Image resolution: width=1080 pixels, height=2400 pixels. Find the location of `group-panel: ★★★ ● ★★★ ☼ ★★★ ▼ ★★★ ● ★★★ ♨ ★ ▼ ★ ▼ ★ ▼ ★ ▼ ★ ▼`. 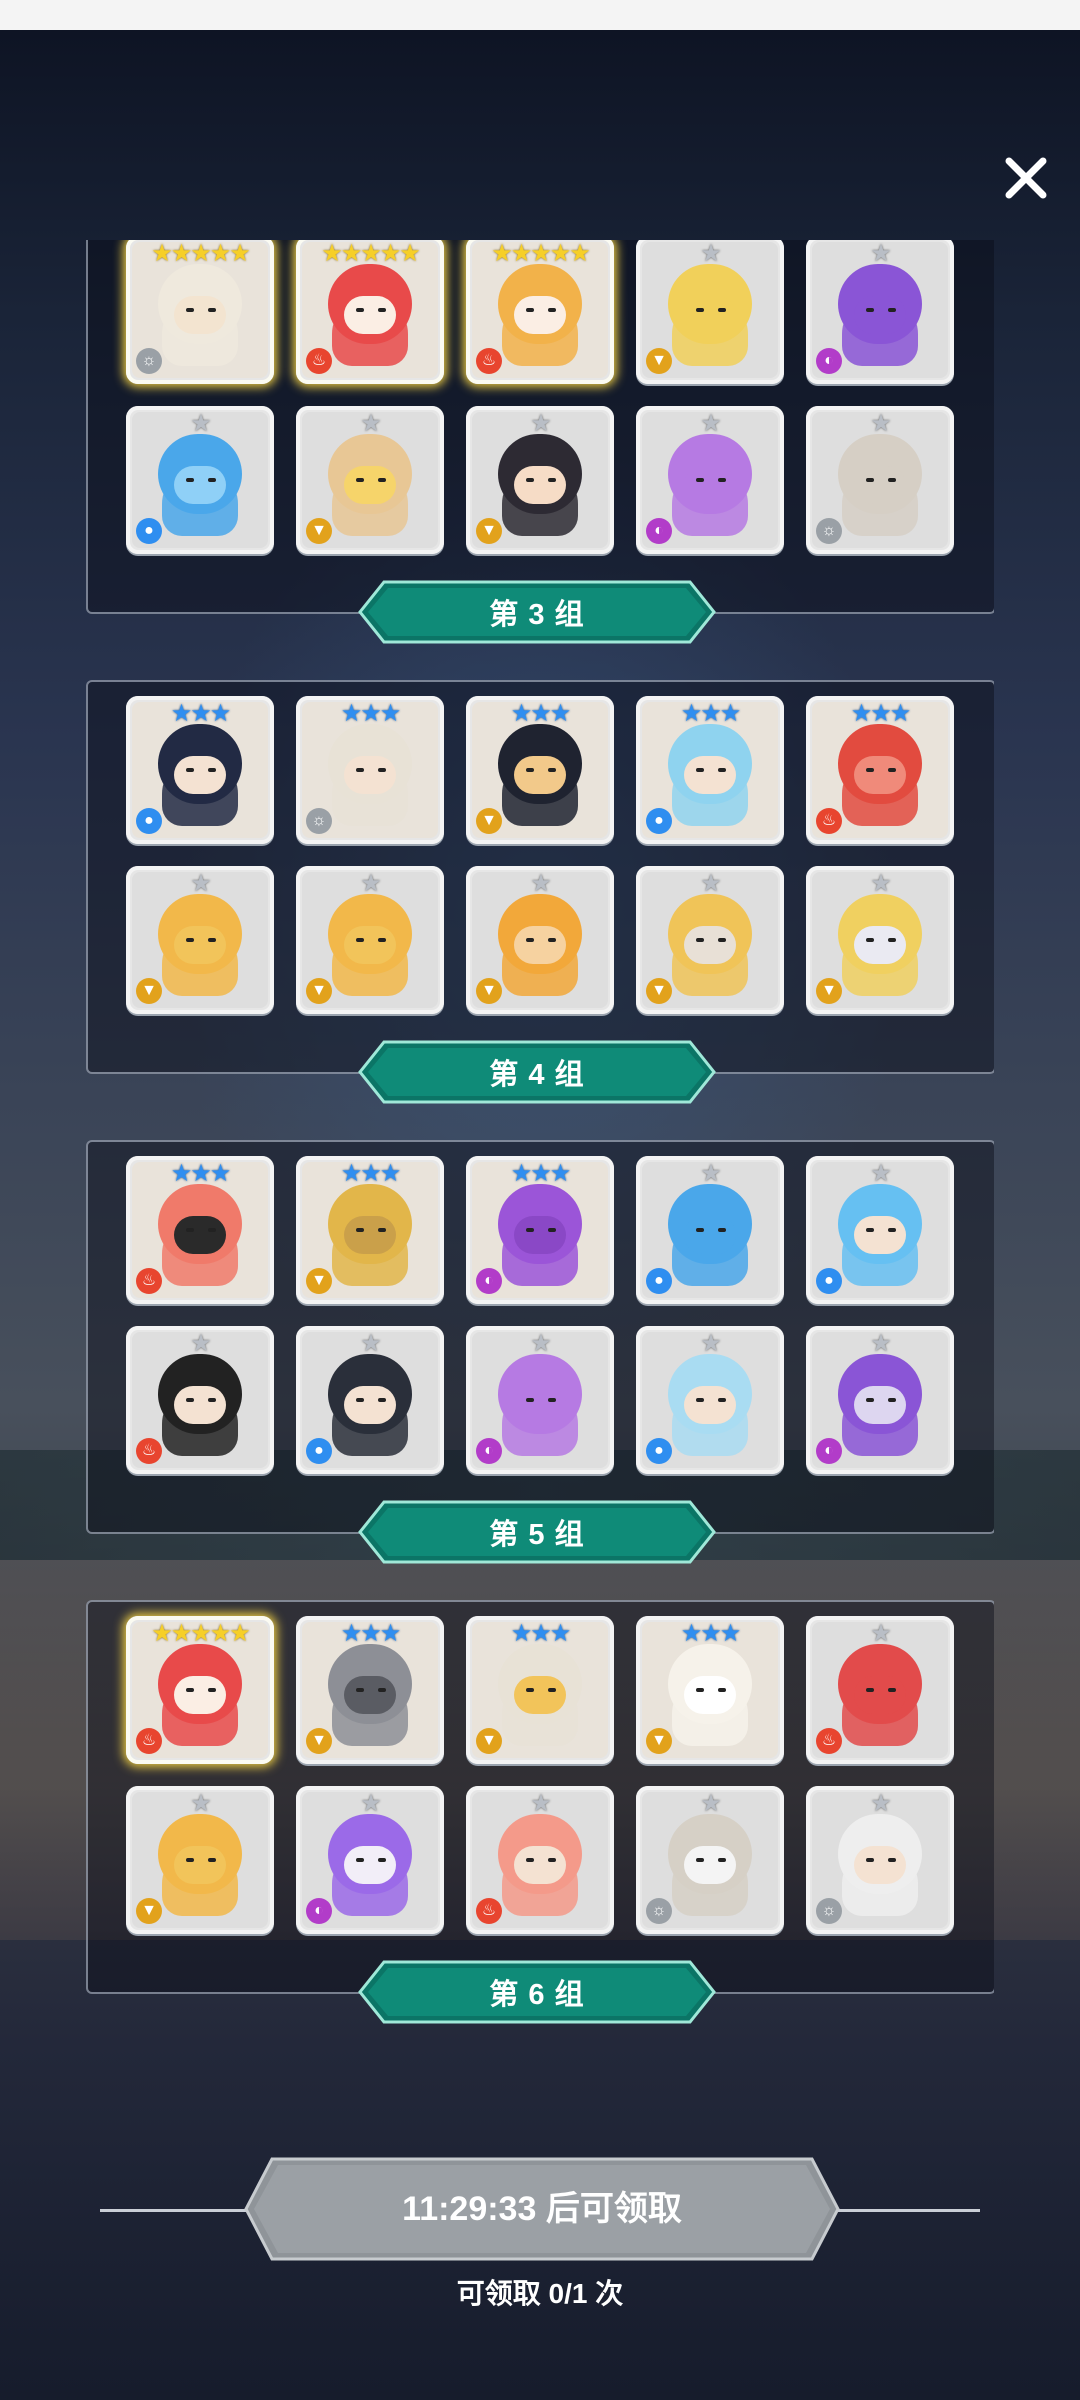

group-panel: ★★★ ● ★★★ ☼ ★★★ ▼ ★★★ ● ★★★ ♨ ★ ▼ ★ ▼ ★ ▼ ★ ▼ ★ ▼ is located at coordinates (540, 877).